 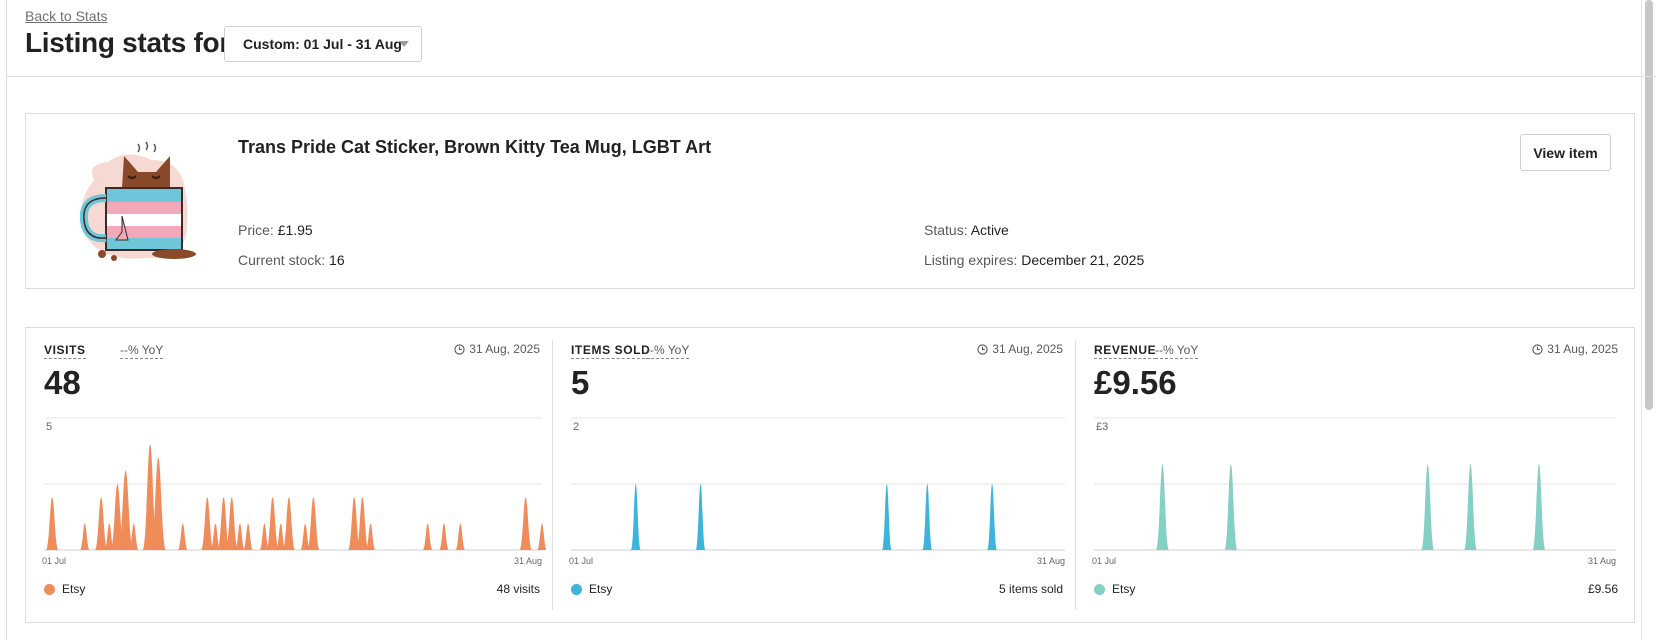 What do you see at coordinates (1582, 349) in the screenshot?
I see `revenue-date-text: 31 Aug, 2025` at bounding box center [1582, 349].